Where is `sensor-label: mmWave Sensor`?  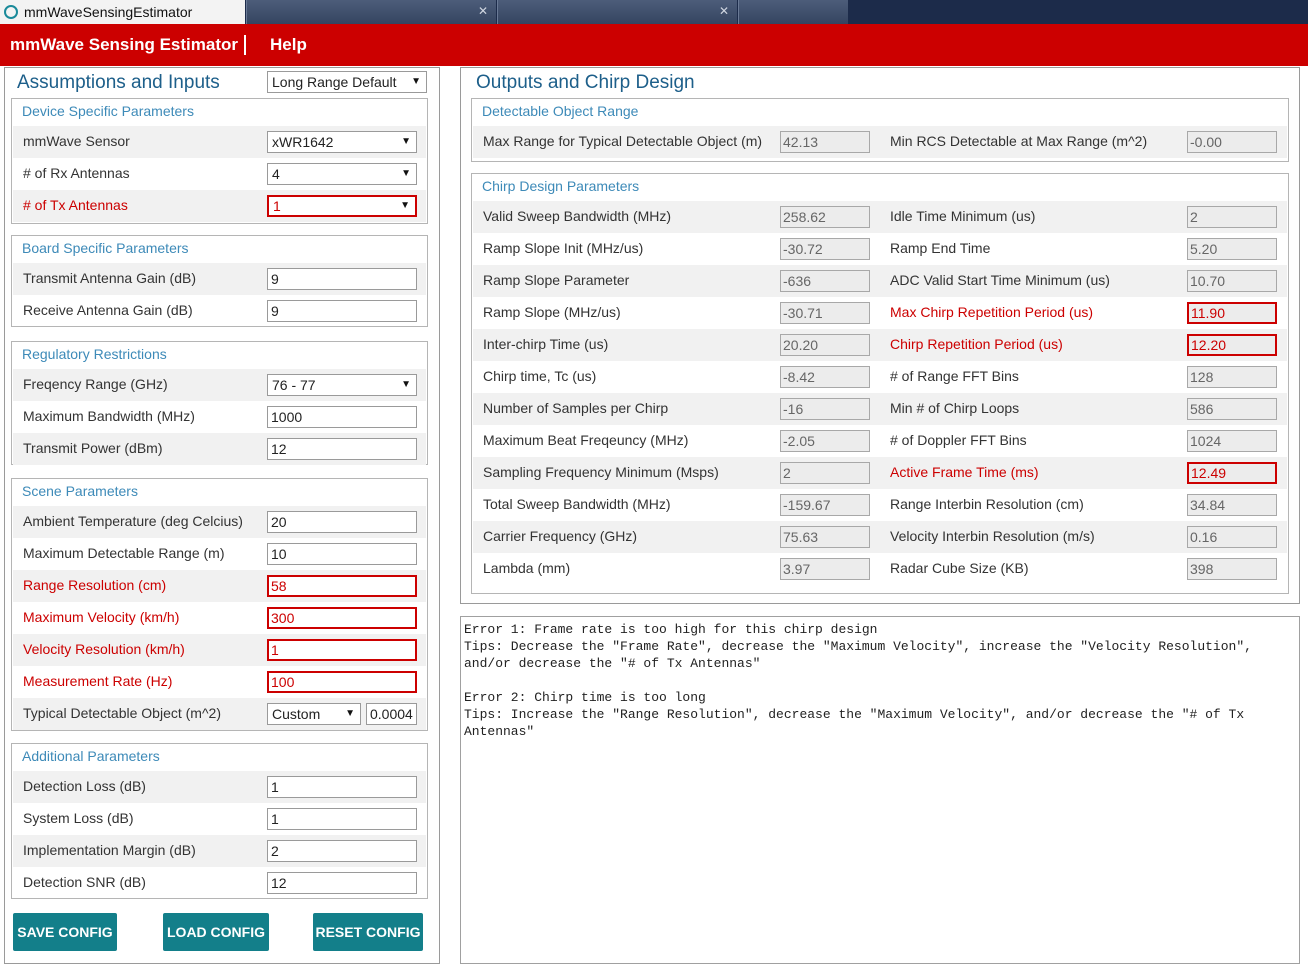 sensor-label: mmWave Sensor is located at coordinates (76, 141).